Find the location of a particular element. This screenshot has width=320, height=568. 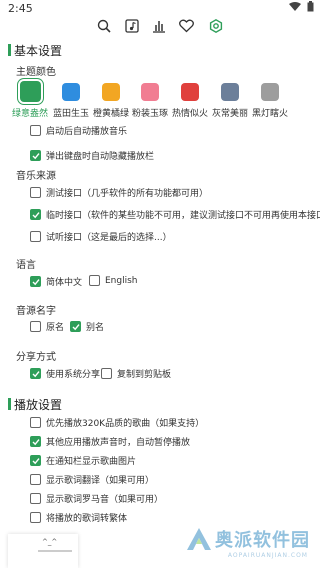

theme-color-label: 主题颜色 is located at coordinates (36, 72).